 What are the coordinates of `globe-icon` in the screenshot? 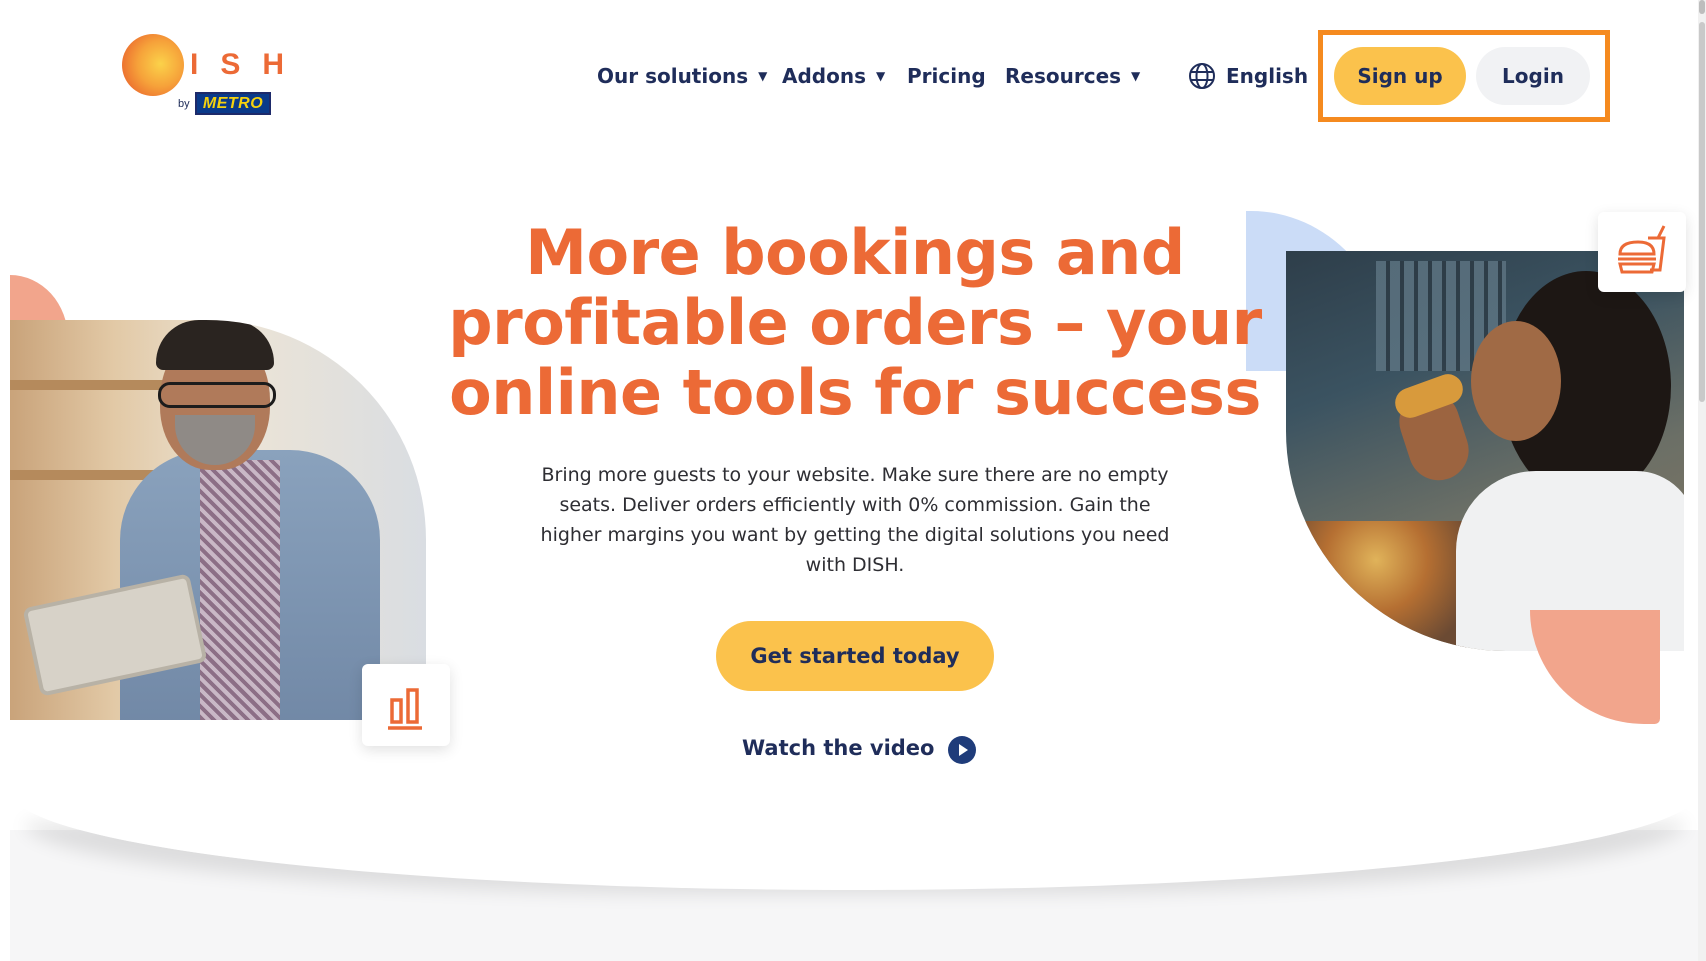 It's located at (1202, 76).